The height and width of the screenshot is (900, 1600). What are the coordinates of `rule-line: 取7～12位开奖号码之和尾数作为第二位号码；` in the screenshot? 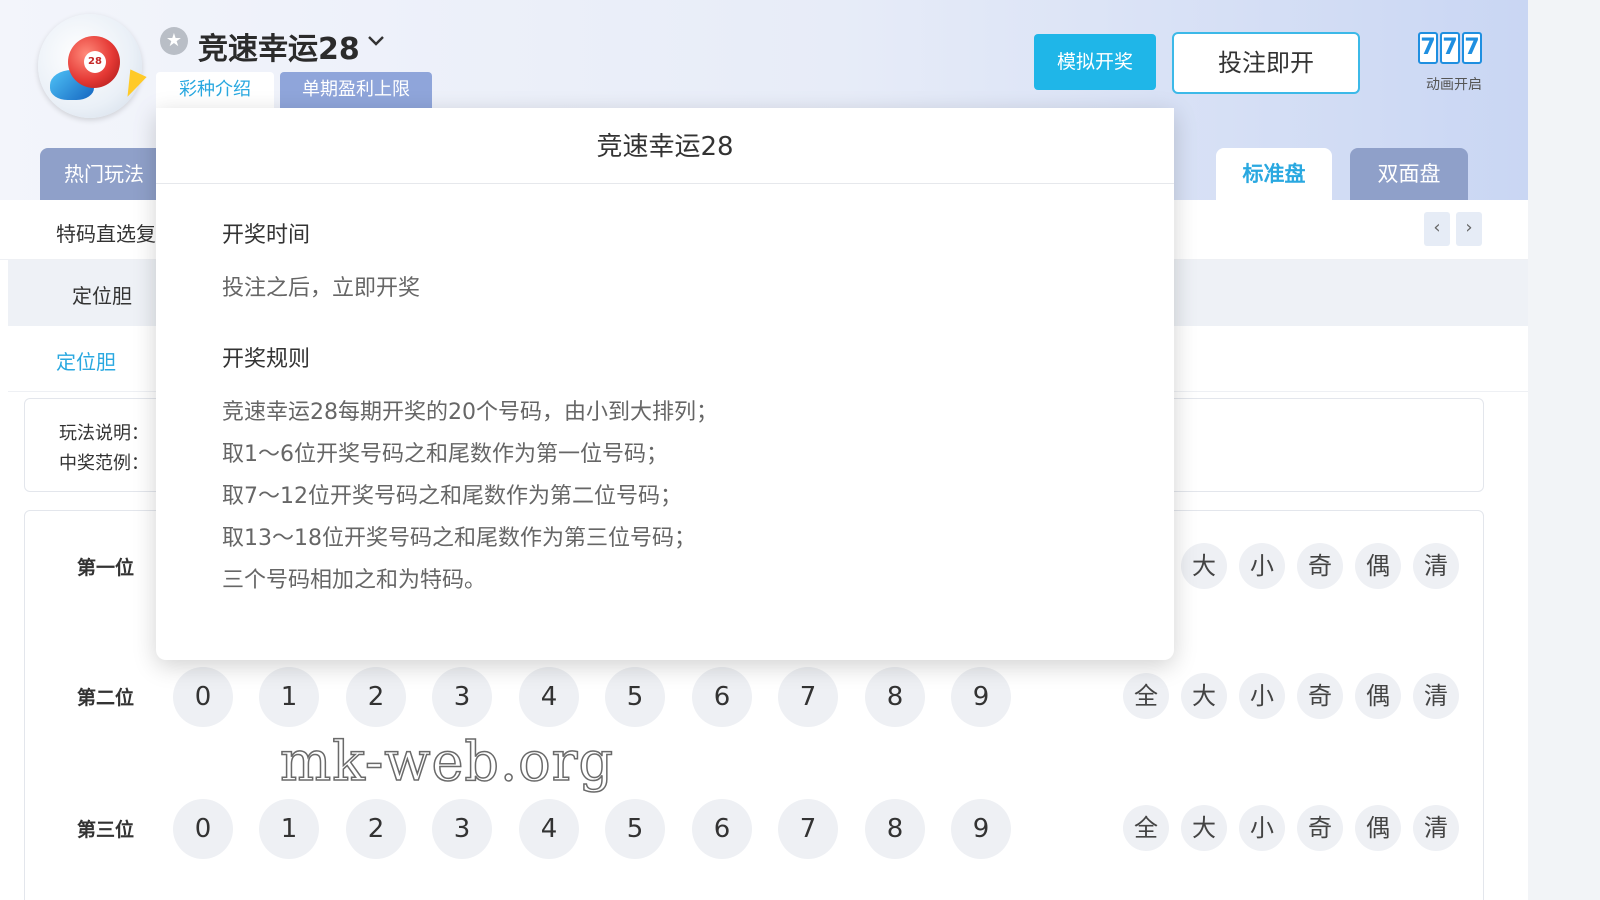 It's located at (452, 496).